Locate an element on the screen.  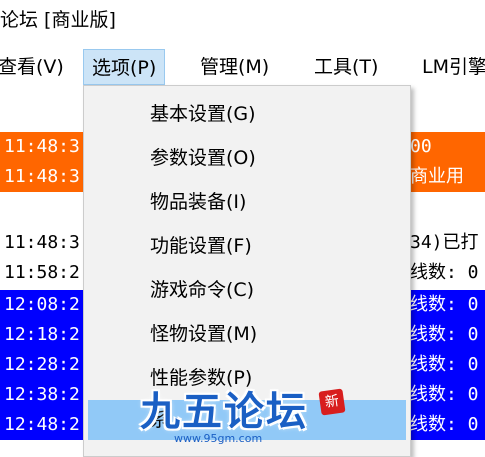
menu-lm-engine: LM引擎 is located at coordinates (449, 67).